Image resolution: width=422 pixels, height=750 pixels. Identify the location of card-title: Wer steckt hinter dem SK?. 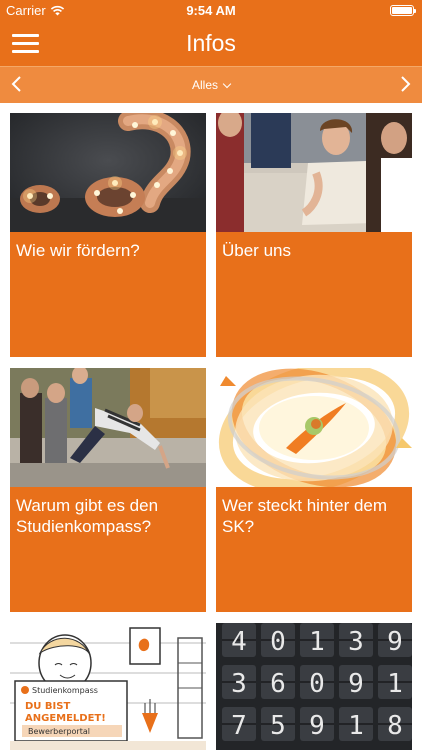
(305, 516).